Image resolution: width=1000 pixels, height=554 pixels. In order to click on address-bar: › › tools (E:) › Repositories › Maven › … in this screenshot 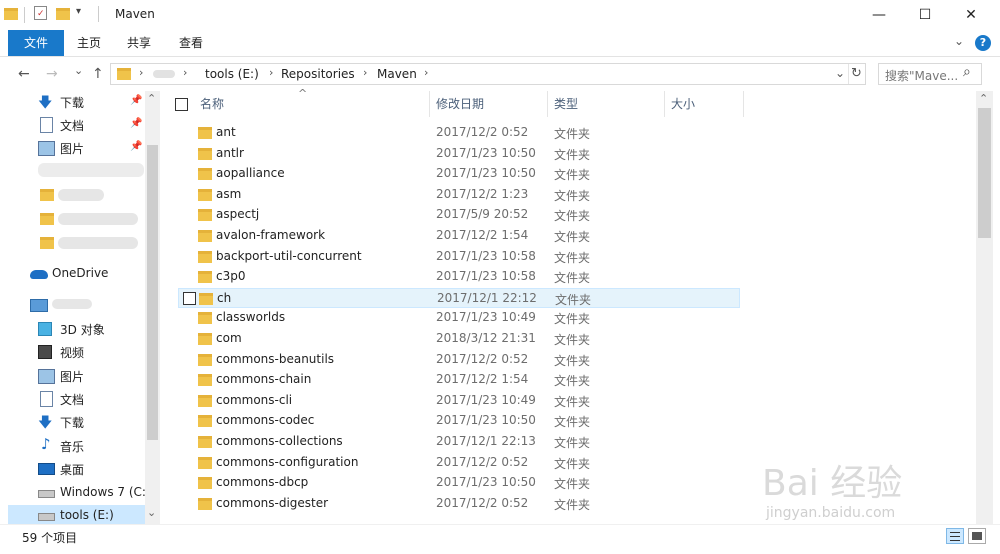, I will do `click(488, 74)`.